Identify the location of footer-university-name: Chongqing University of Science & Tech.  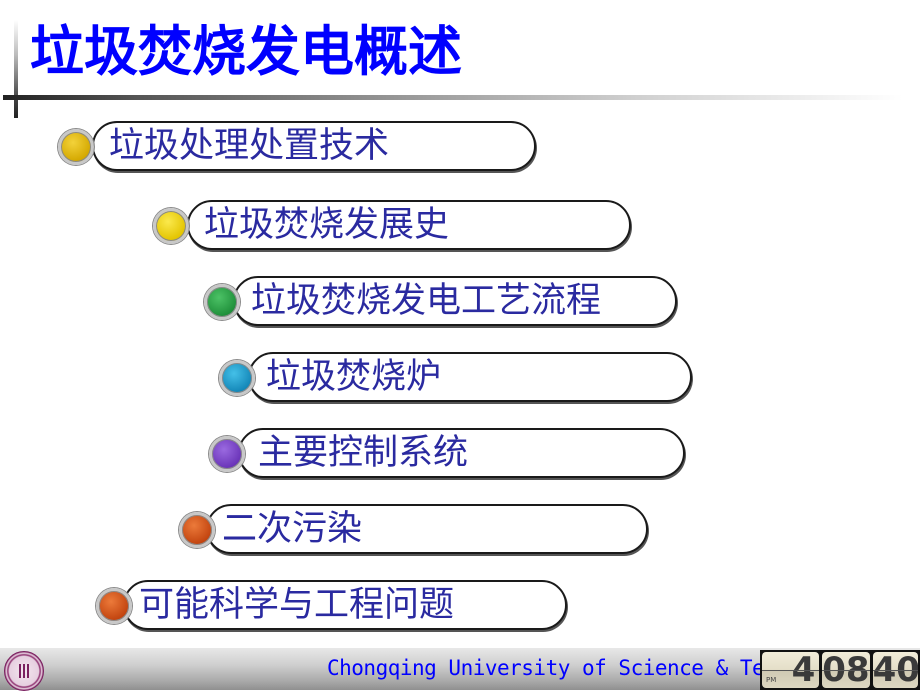
(558, 668).